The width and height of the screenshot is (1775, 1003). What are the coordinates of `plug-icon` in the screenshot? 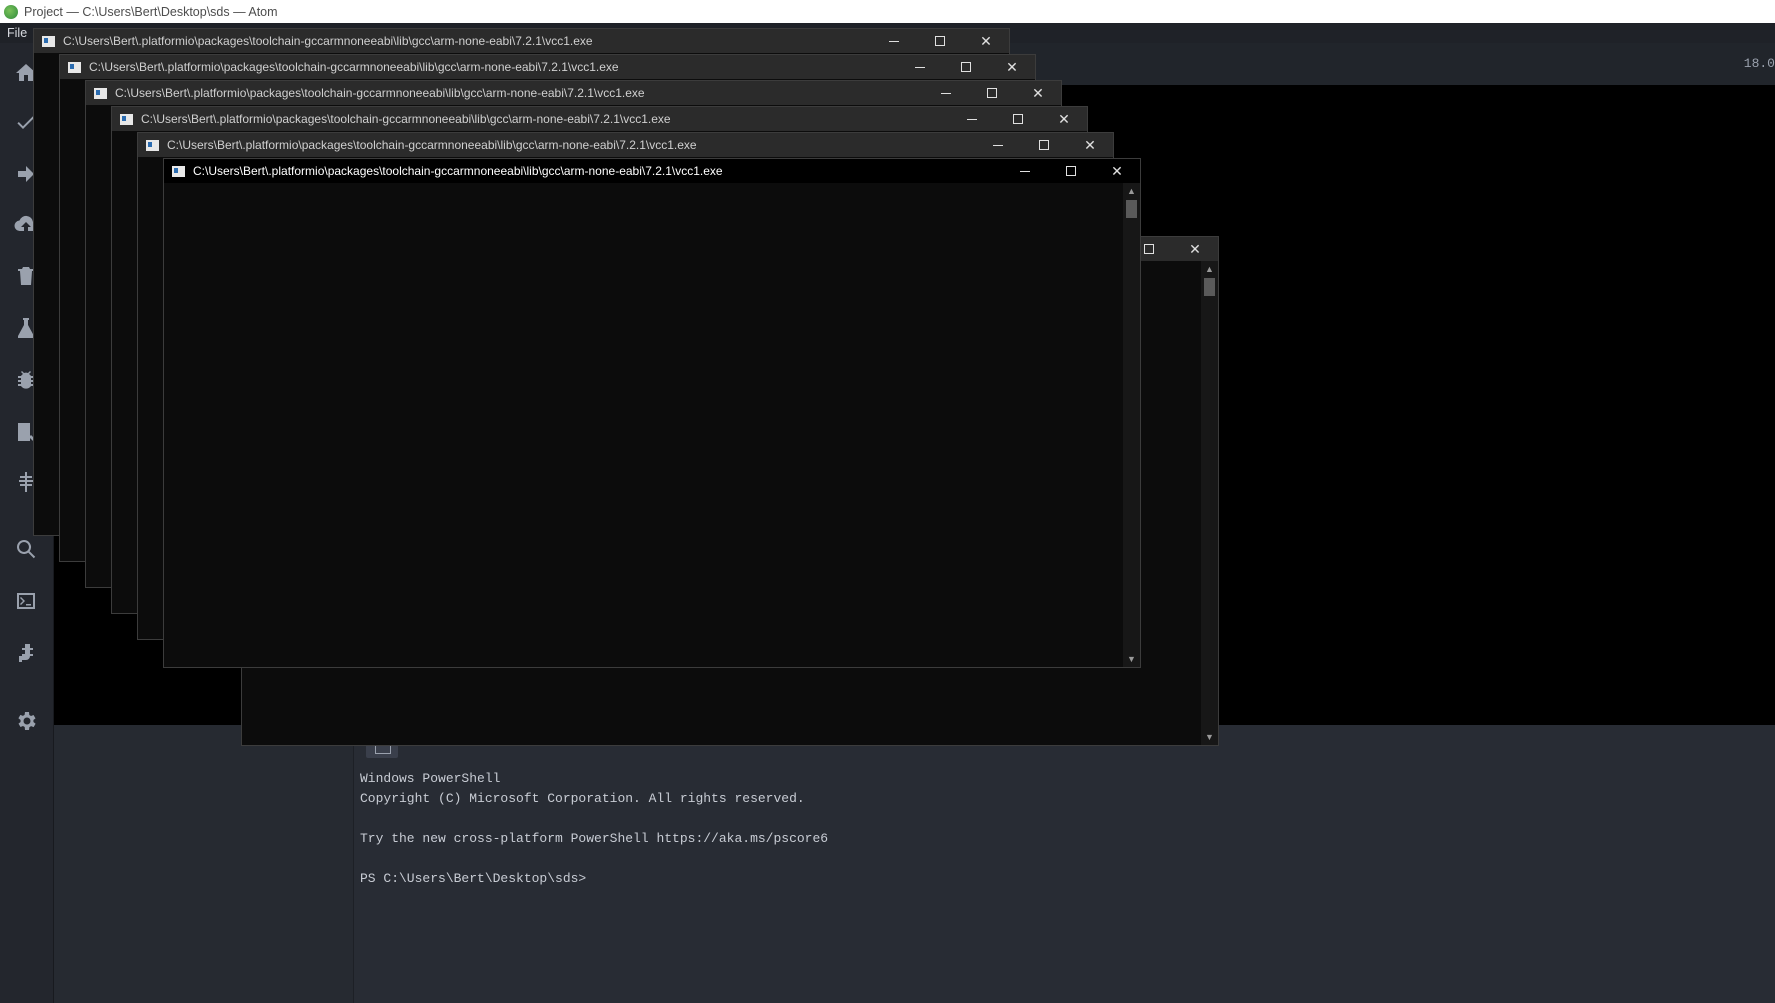 It's located at (26, 653).